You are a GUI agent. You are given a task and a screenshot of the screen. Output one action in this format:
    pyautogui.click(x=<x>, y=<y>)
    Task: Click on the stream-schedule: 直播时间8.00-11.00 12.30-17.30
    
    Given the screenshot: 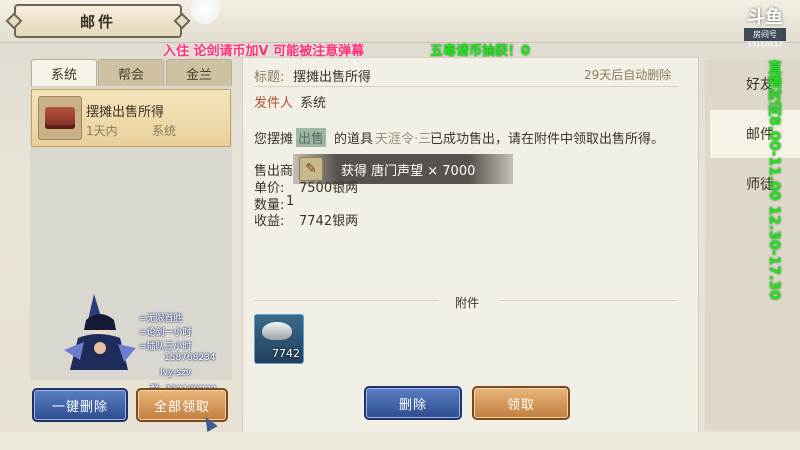 What is the action you would take?
    pyautogui.click(x=774, y=180)
    